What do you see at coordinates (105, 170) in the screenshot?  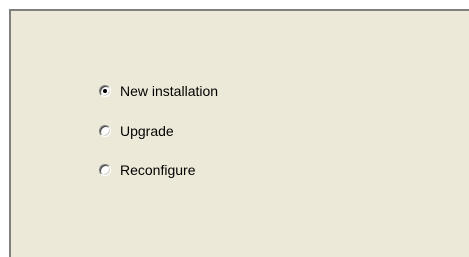 I see `radio-button-reconfigure` at bounding box center [105, 170].